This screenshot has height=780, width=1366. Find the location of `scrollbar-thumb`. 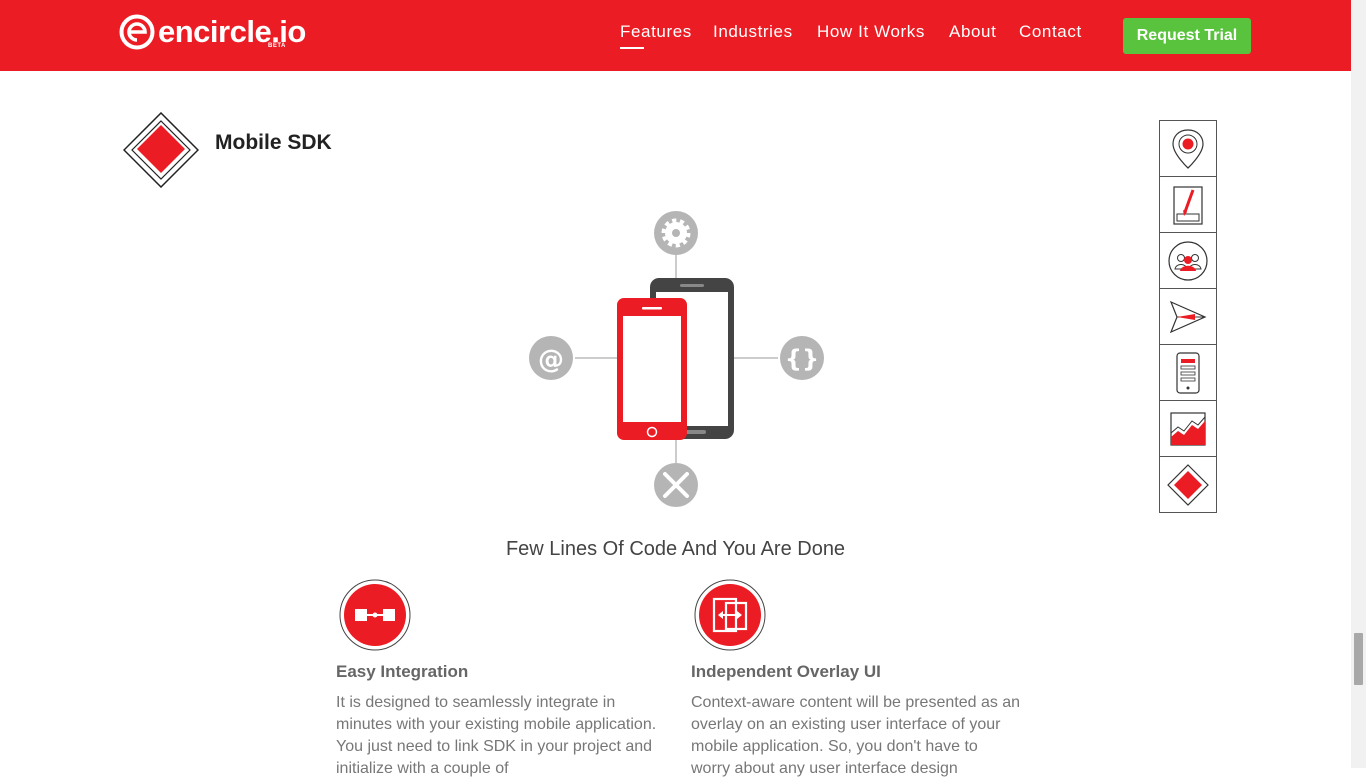

scrollbar-thumb is located at coordinates (1358, 659).